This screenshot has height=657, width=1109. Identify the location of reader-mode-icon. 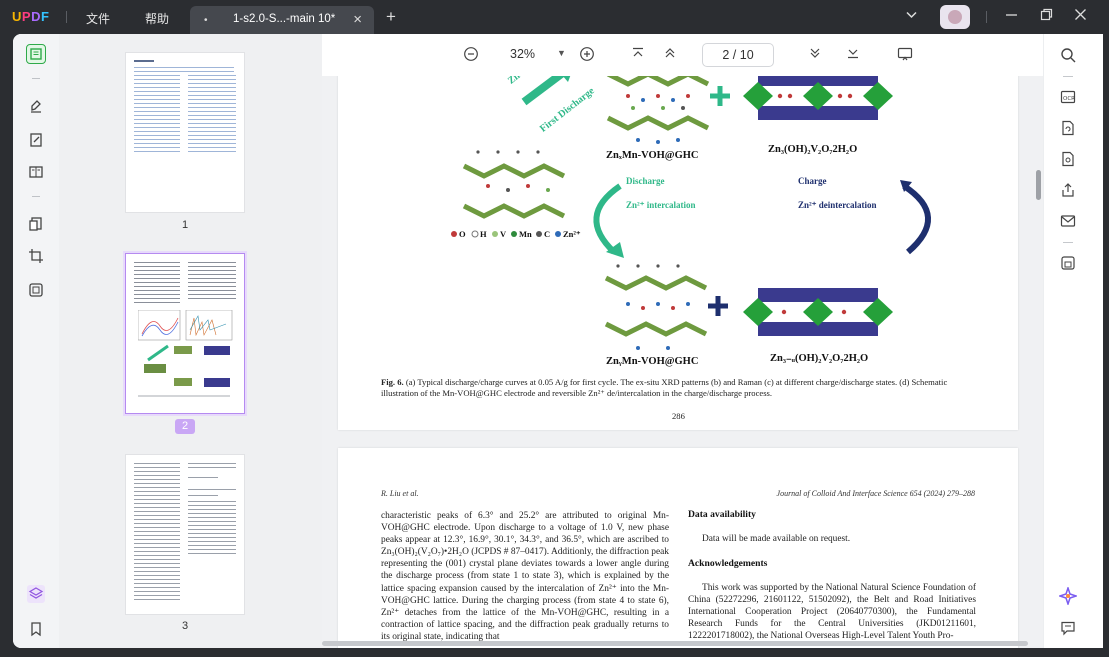
(36, 54).